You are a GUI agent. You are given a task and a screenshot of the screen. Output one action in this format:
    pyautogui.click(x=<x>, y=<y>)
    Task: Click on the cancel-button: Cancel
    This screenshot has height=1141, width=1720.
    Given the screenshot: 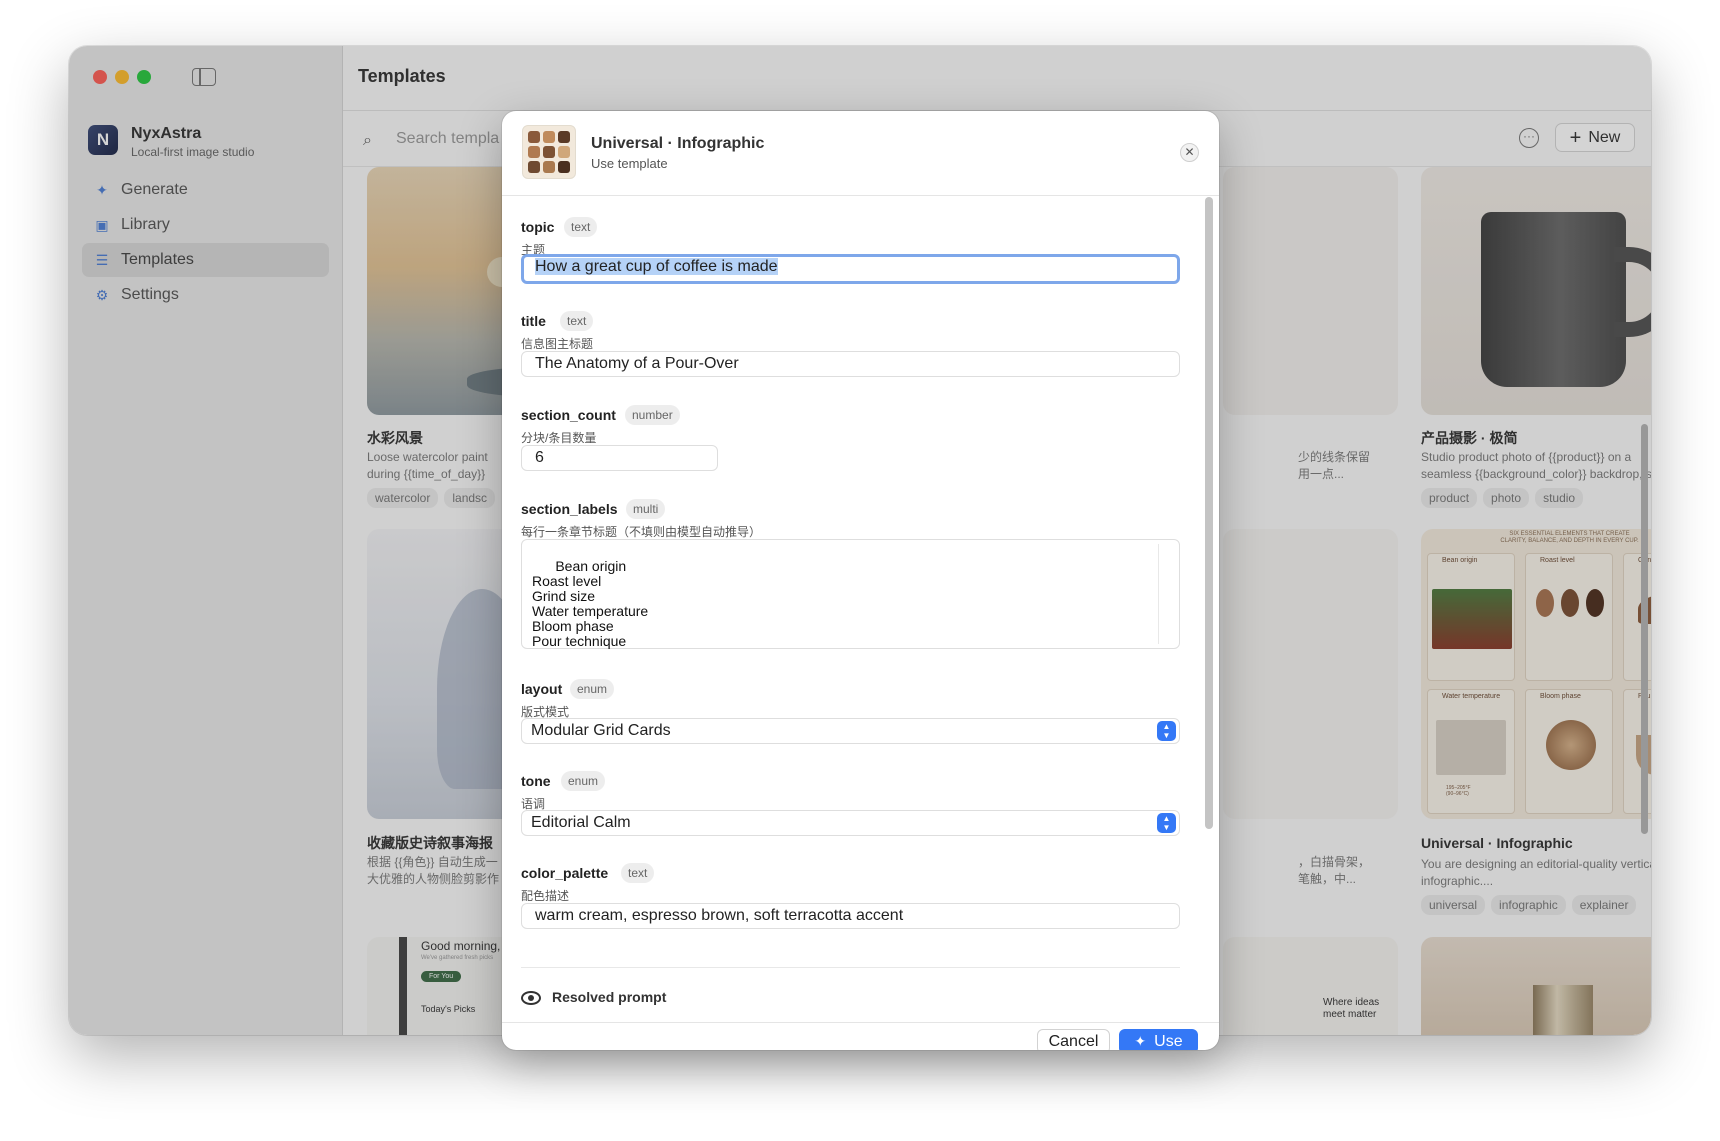 What is the action you would take?
    pyautogui.click(x=1073, y=1039)
    